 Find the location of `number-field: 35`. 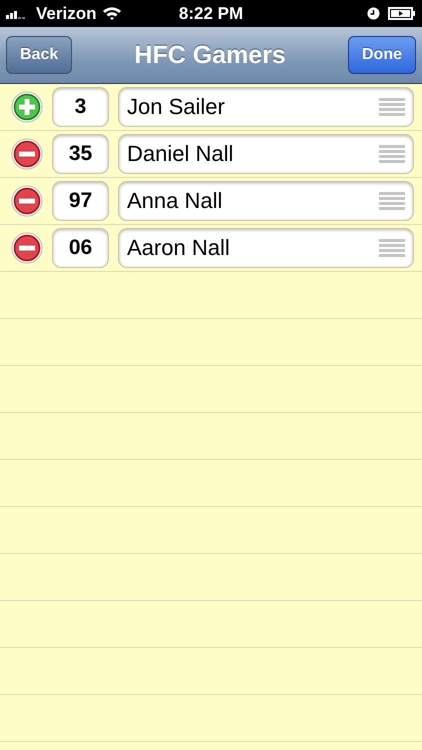

number-field: 35 is located at coordinates (80, 154).